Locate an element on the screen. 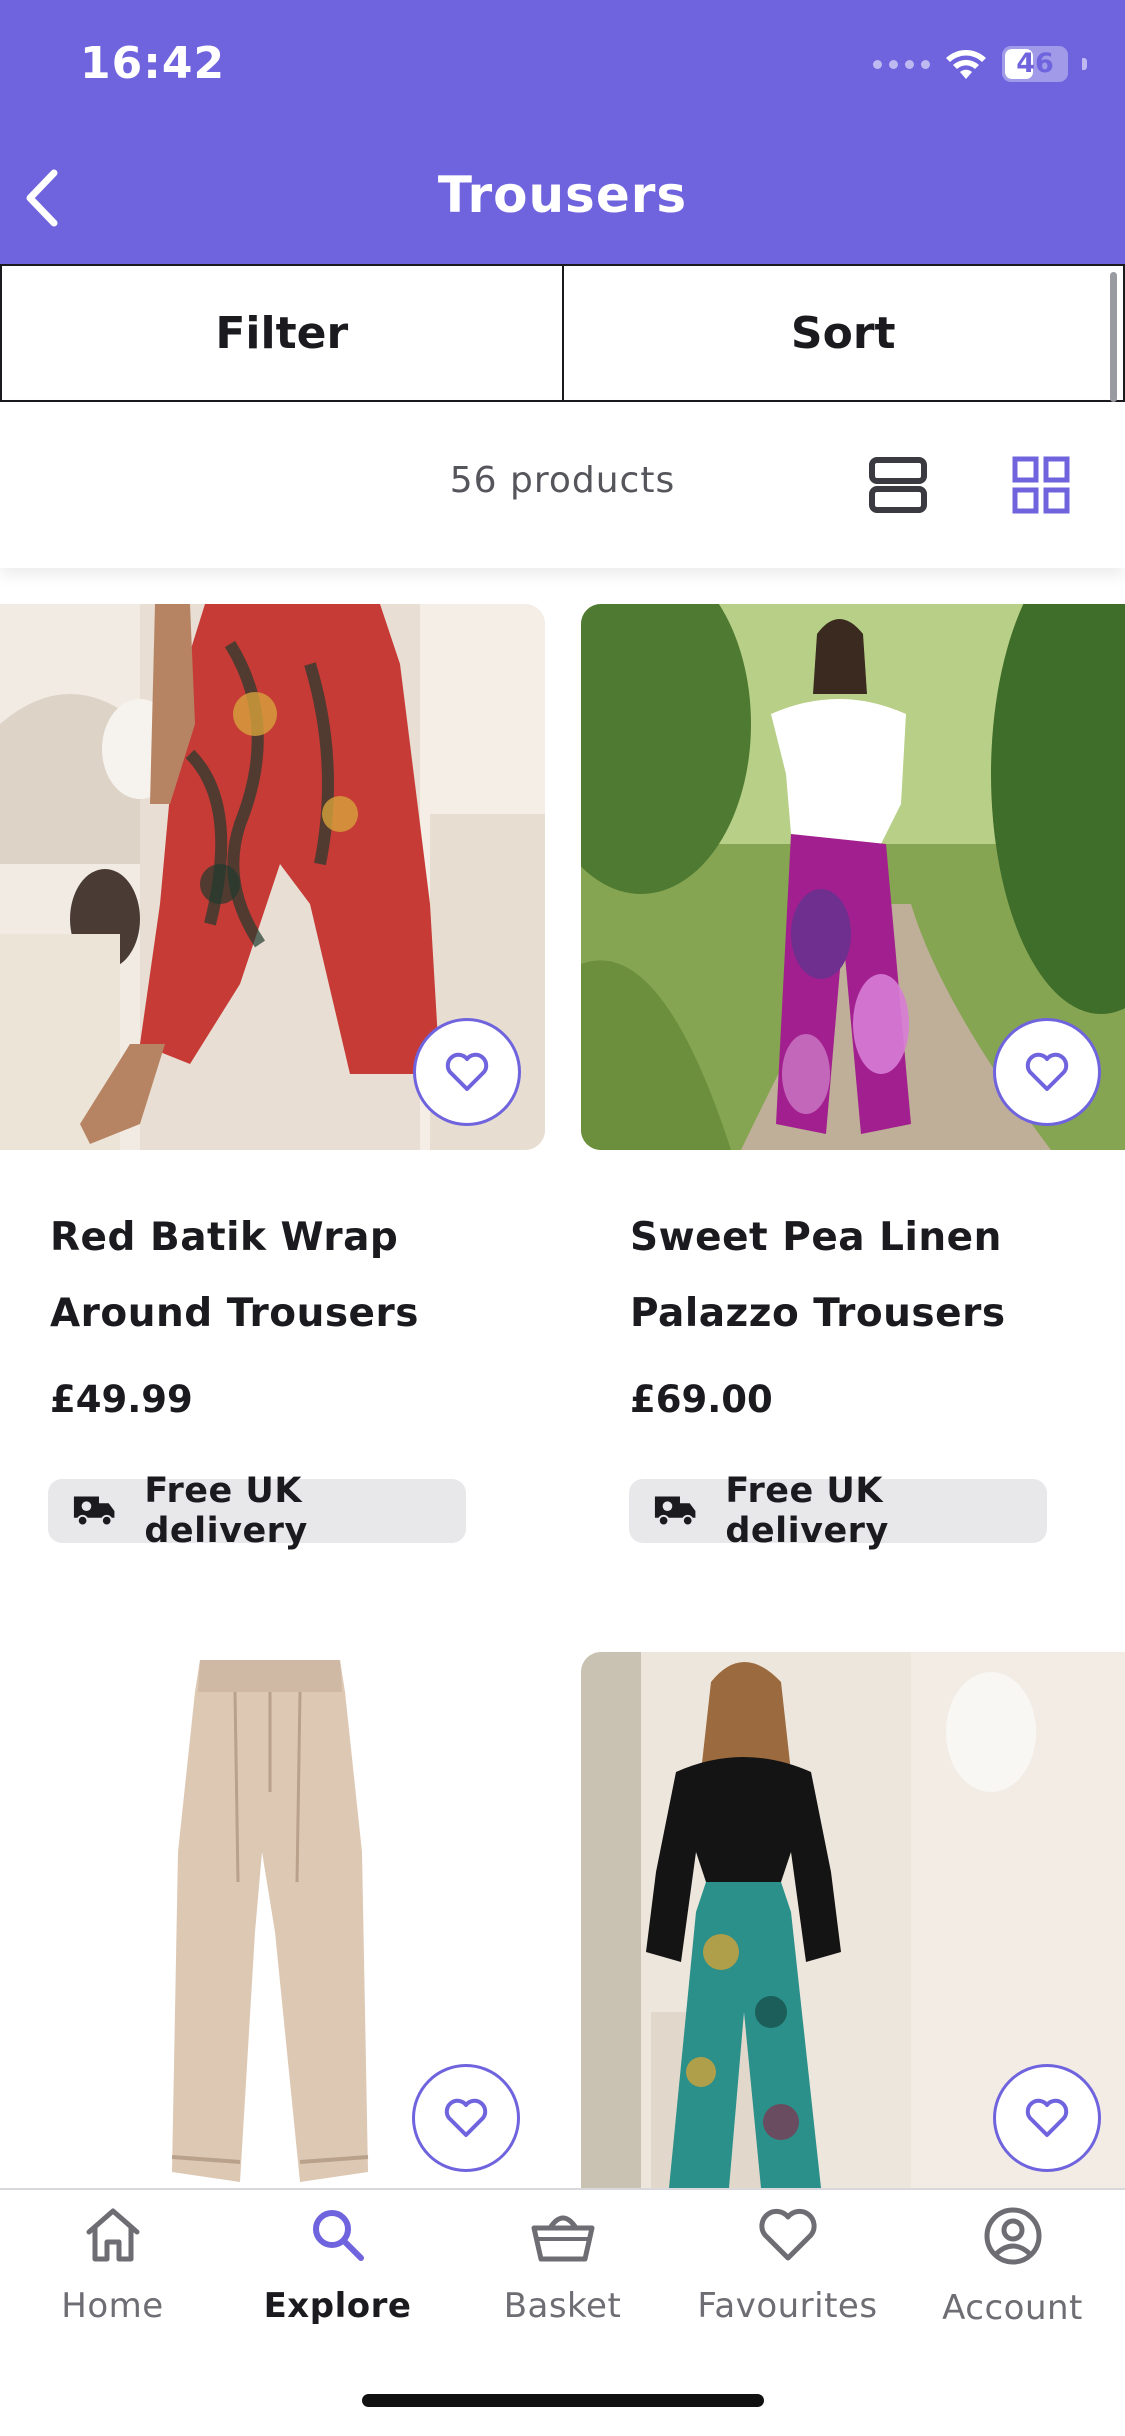 This screenshot has width=1125, height=2436. battery-icon: 46 is located at coordinates (1035, 64).